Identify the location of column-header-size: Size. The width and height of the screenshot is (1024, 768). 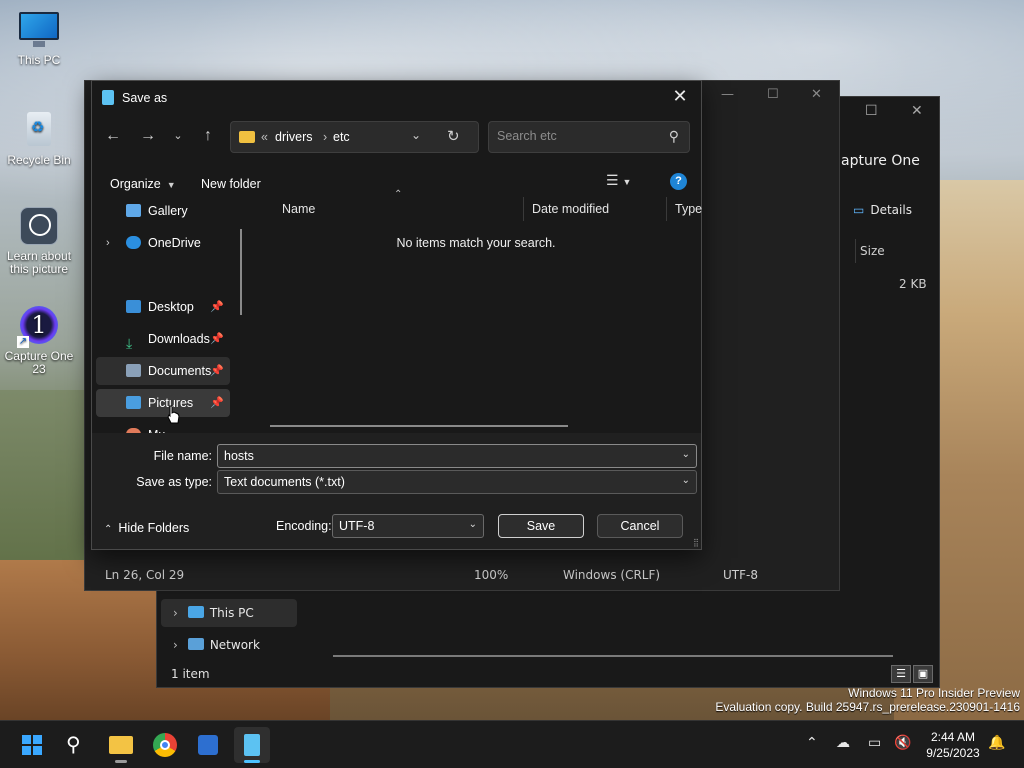
(895, 251).